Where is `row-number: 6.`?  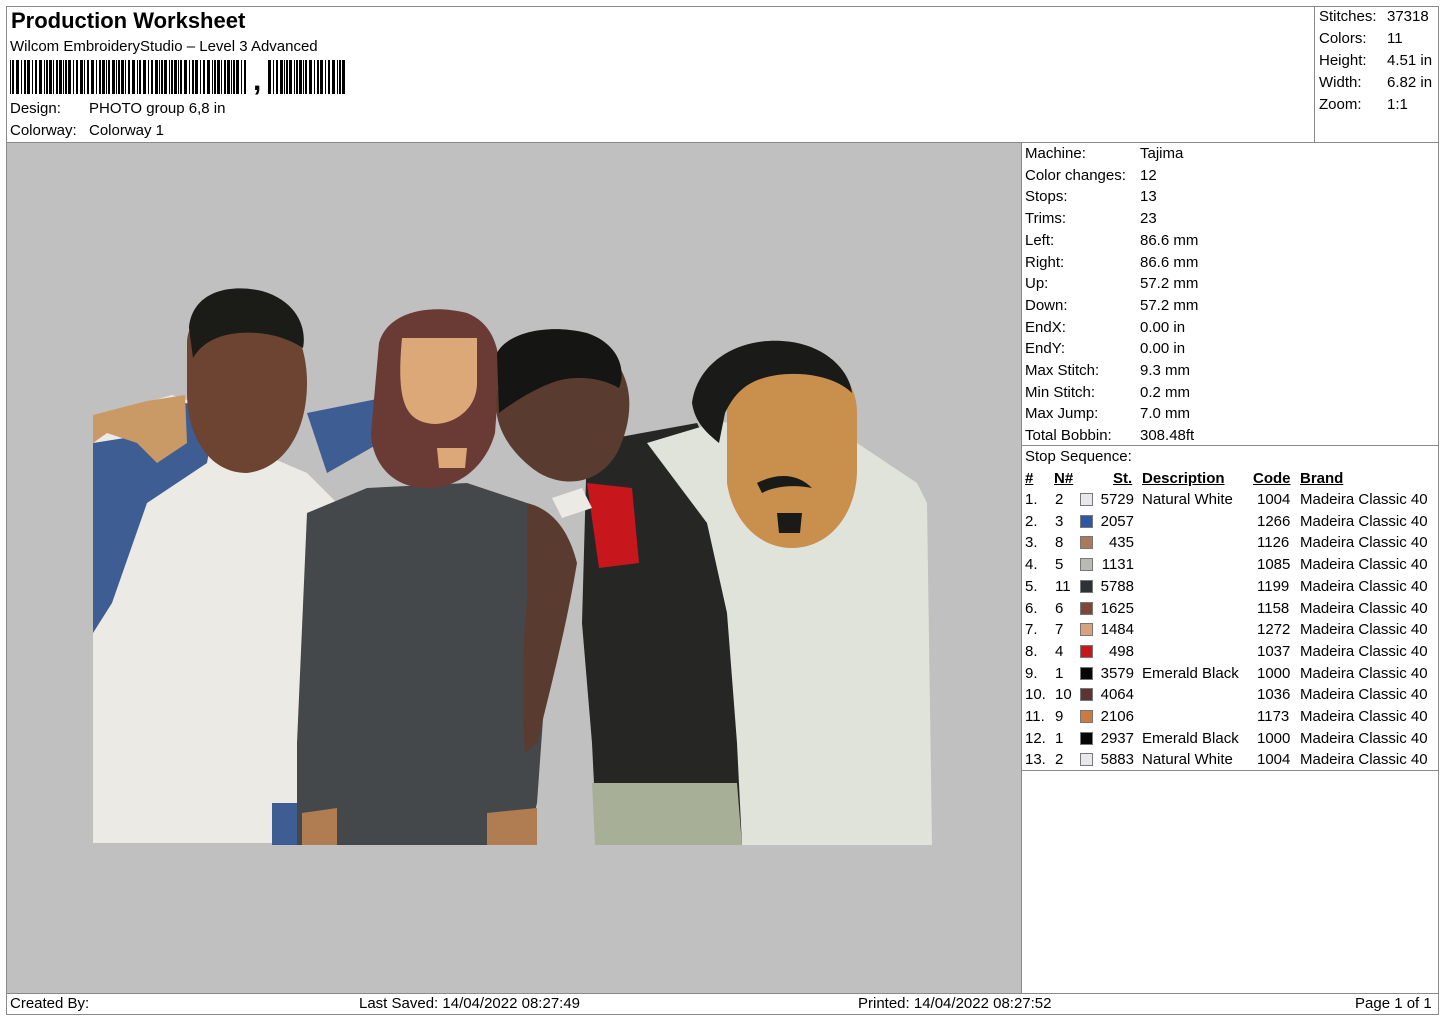
row-number: 6. is located at coordinates (1031, 608).